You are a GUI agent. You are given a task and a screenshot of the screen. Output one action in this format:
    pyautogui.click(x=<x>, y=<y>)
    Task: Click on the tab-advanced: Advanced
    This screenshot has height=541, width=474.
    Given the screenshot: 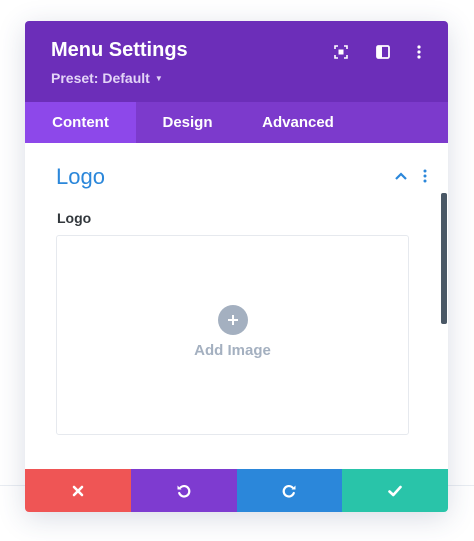 What is the action you would take?
    pyautogui.click(x=298, y=122)
    